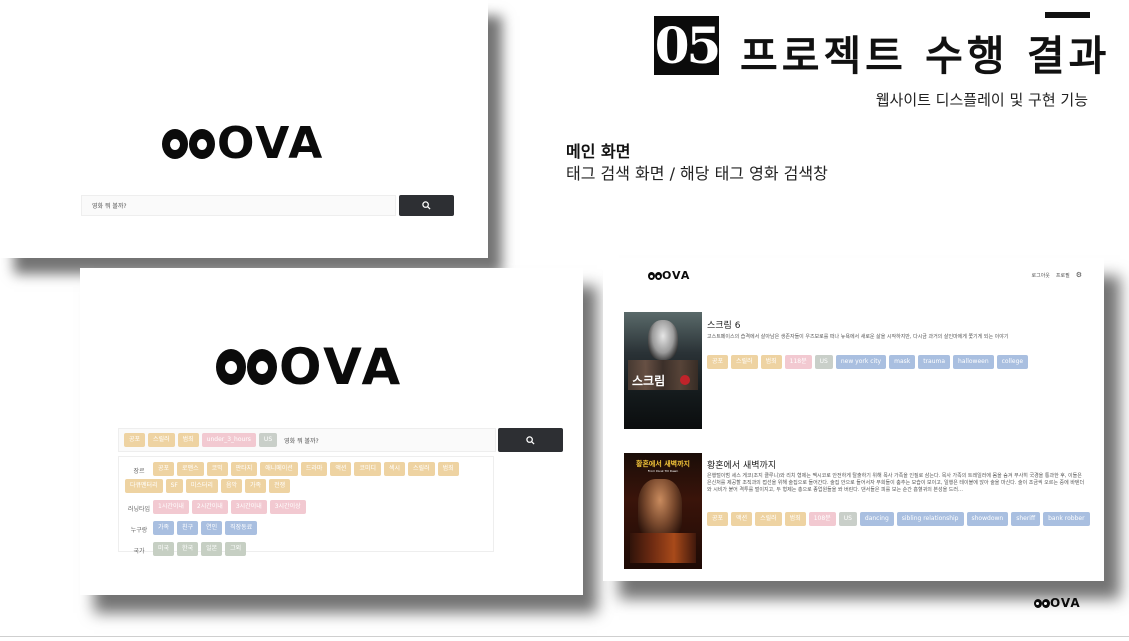 This screenshot has width=1129, height=641. Describe the element at coordinates (925, 56) in the screenshot. I see `section-title: 프로젝트 수행 결과` at that location.